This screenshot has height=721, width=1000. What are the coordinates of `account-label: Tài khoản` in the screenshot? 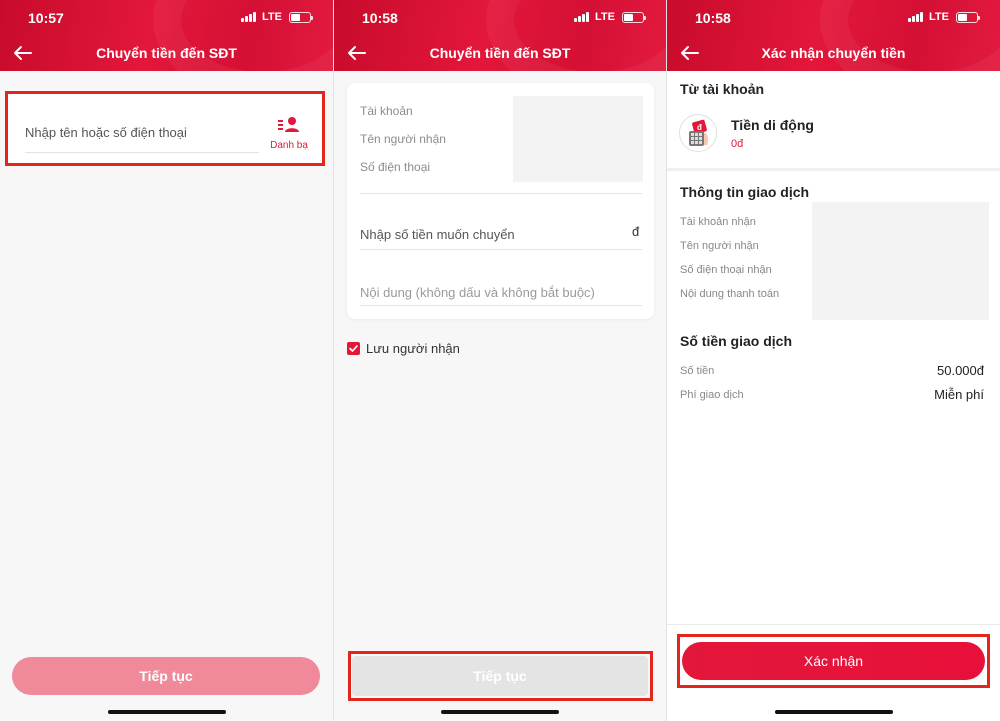 It's located at (386, 111).